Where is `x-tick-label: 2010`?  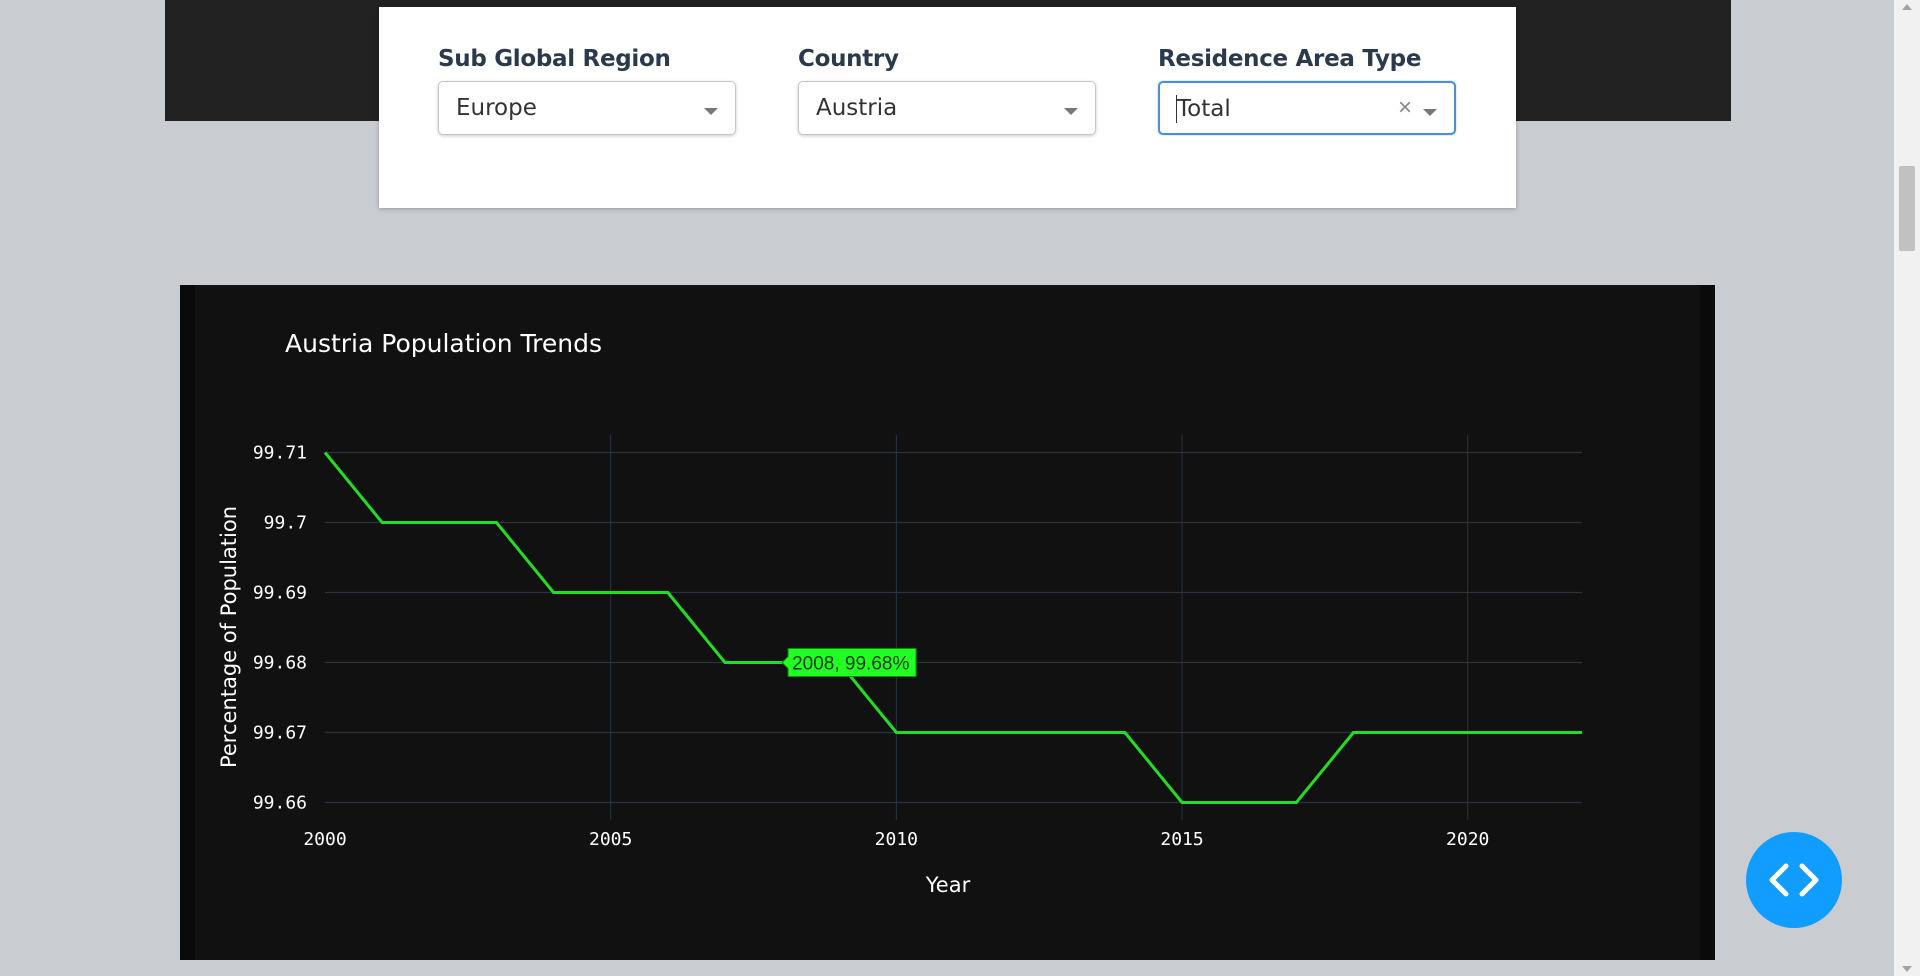 x-tick-label: 2010 is located at coordinates (896, 839).